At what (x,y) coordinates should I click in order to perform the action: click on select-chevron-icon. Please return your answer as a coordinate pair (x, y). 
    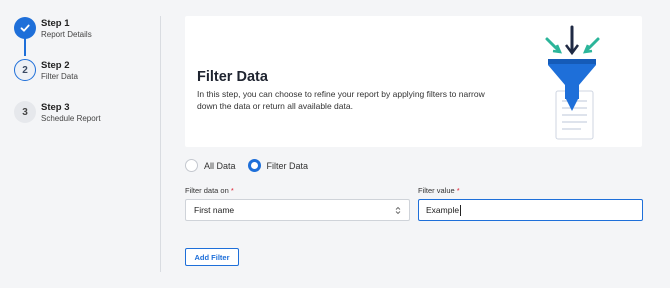
    Looking at the image, I should click on (398, 210).